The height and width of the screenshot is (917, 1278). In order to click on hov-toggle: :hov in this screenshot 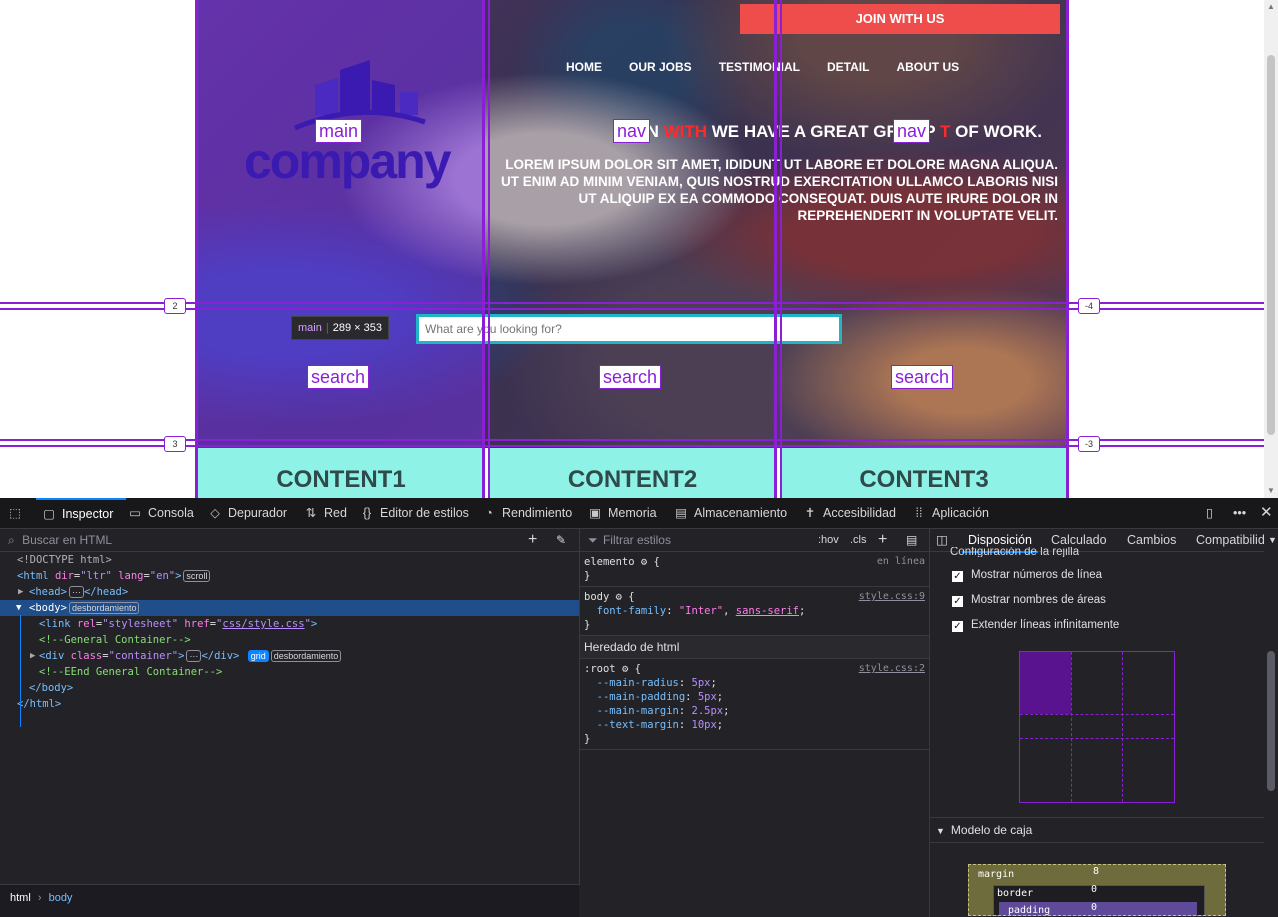, I will do `click(828, 540)`.